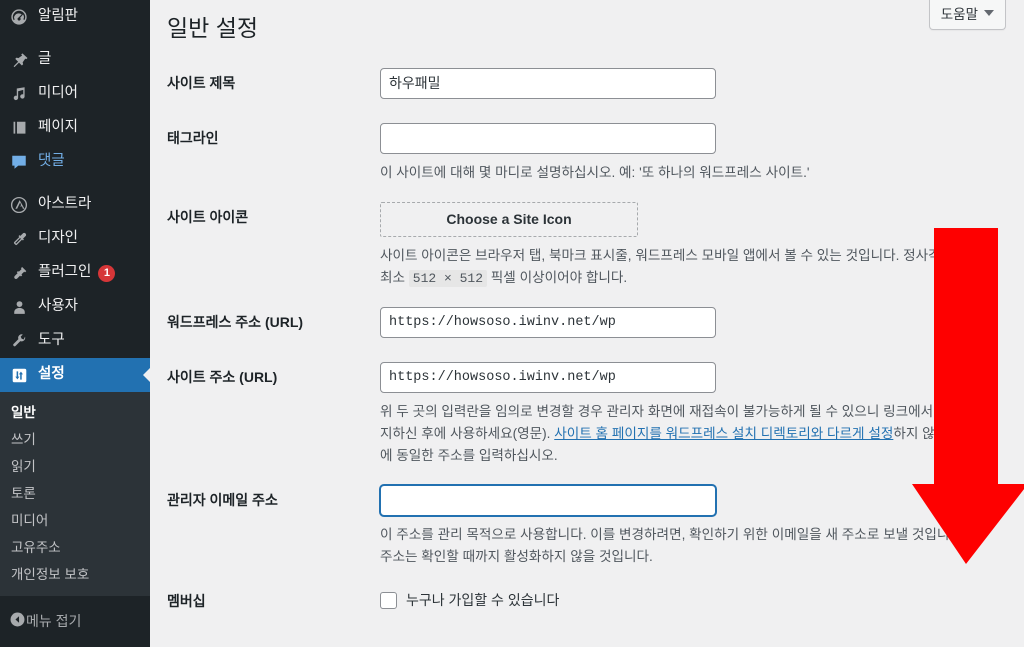 This screenshot has height=647, width=1024. I want to click on sidebar-item-astra: 아스트라, so click(75, 205).